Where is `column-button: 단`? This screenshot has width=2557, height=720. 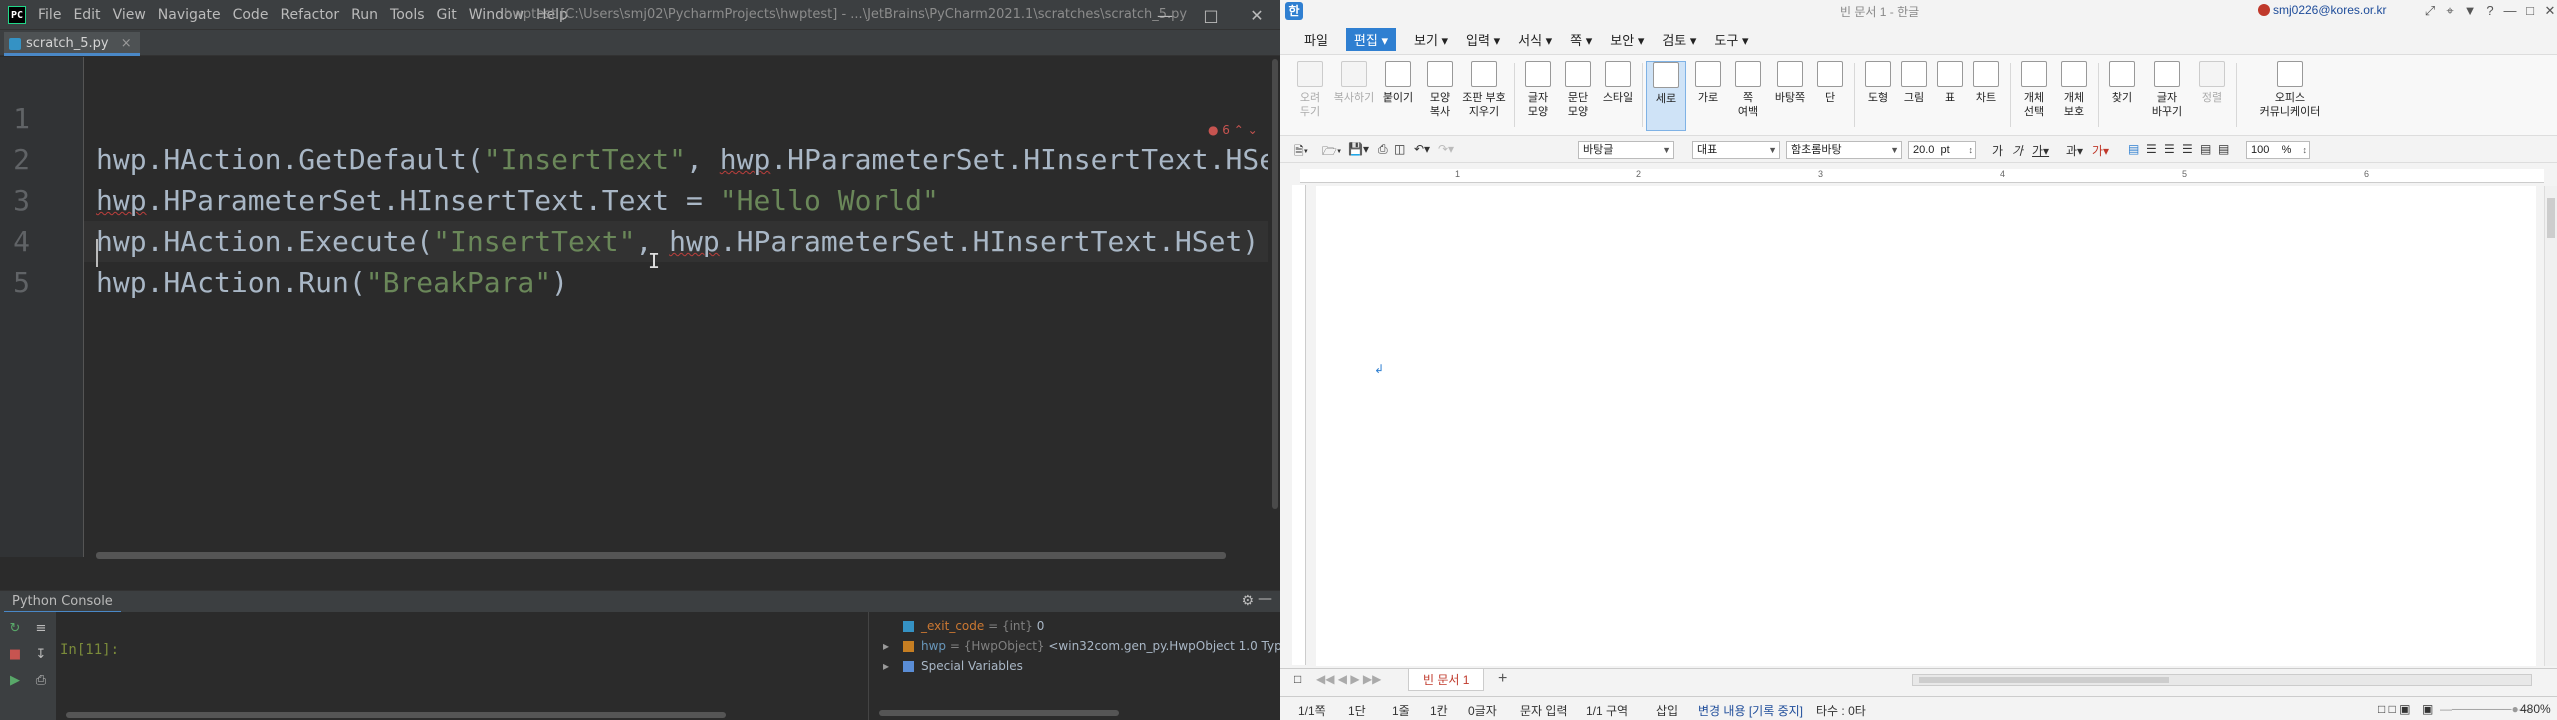
column-button: 단 is located at coordinates (1830, 96).